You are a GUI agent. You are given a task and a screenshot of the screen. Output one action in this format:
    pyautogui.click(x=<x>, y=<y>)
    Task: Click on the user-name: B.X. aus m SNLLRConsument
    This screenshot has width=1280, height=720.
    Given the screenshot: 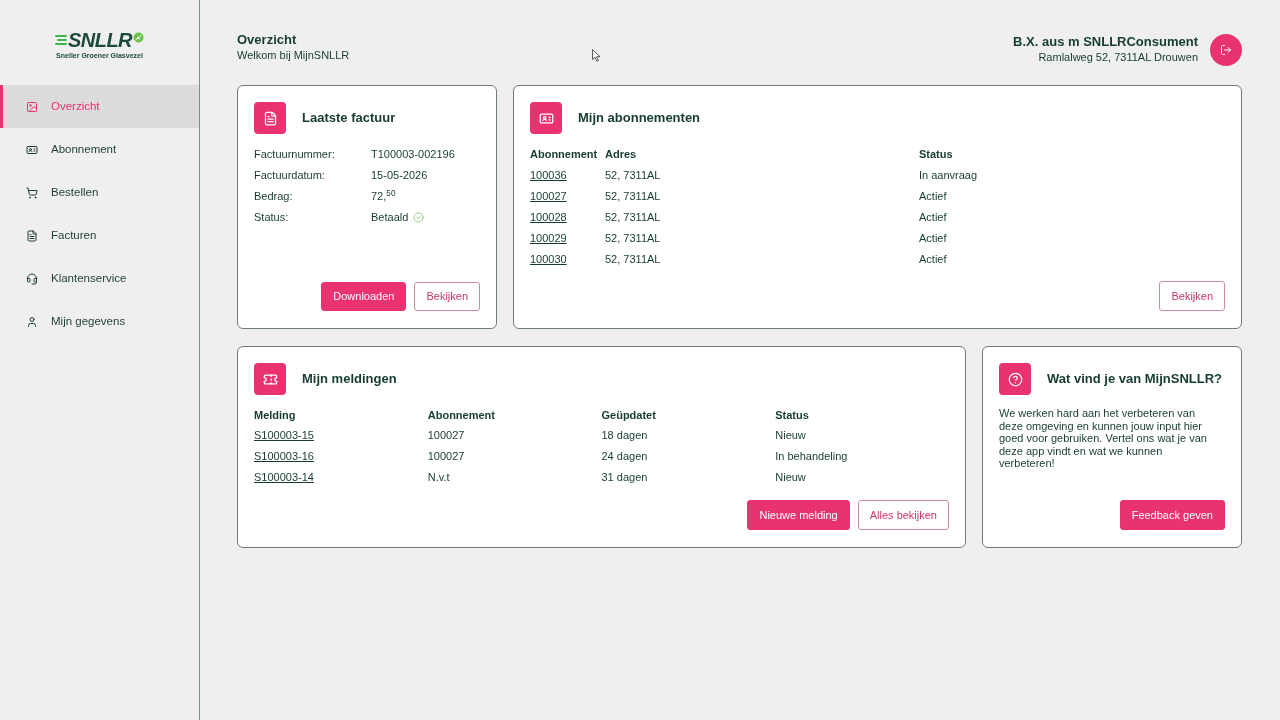 What is the action you would take?
    pyautogui.click(x=1105, y=42)
    